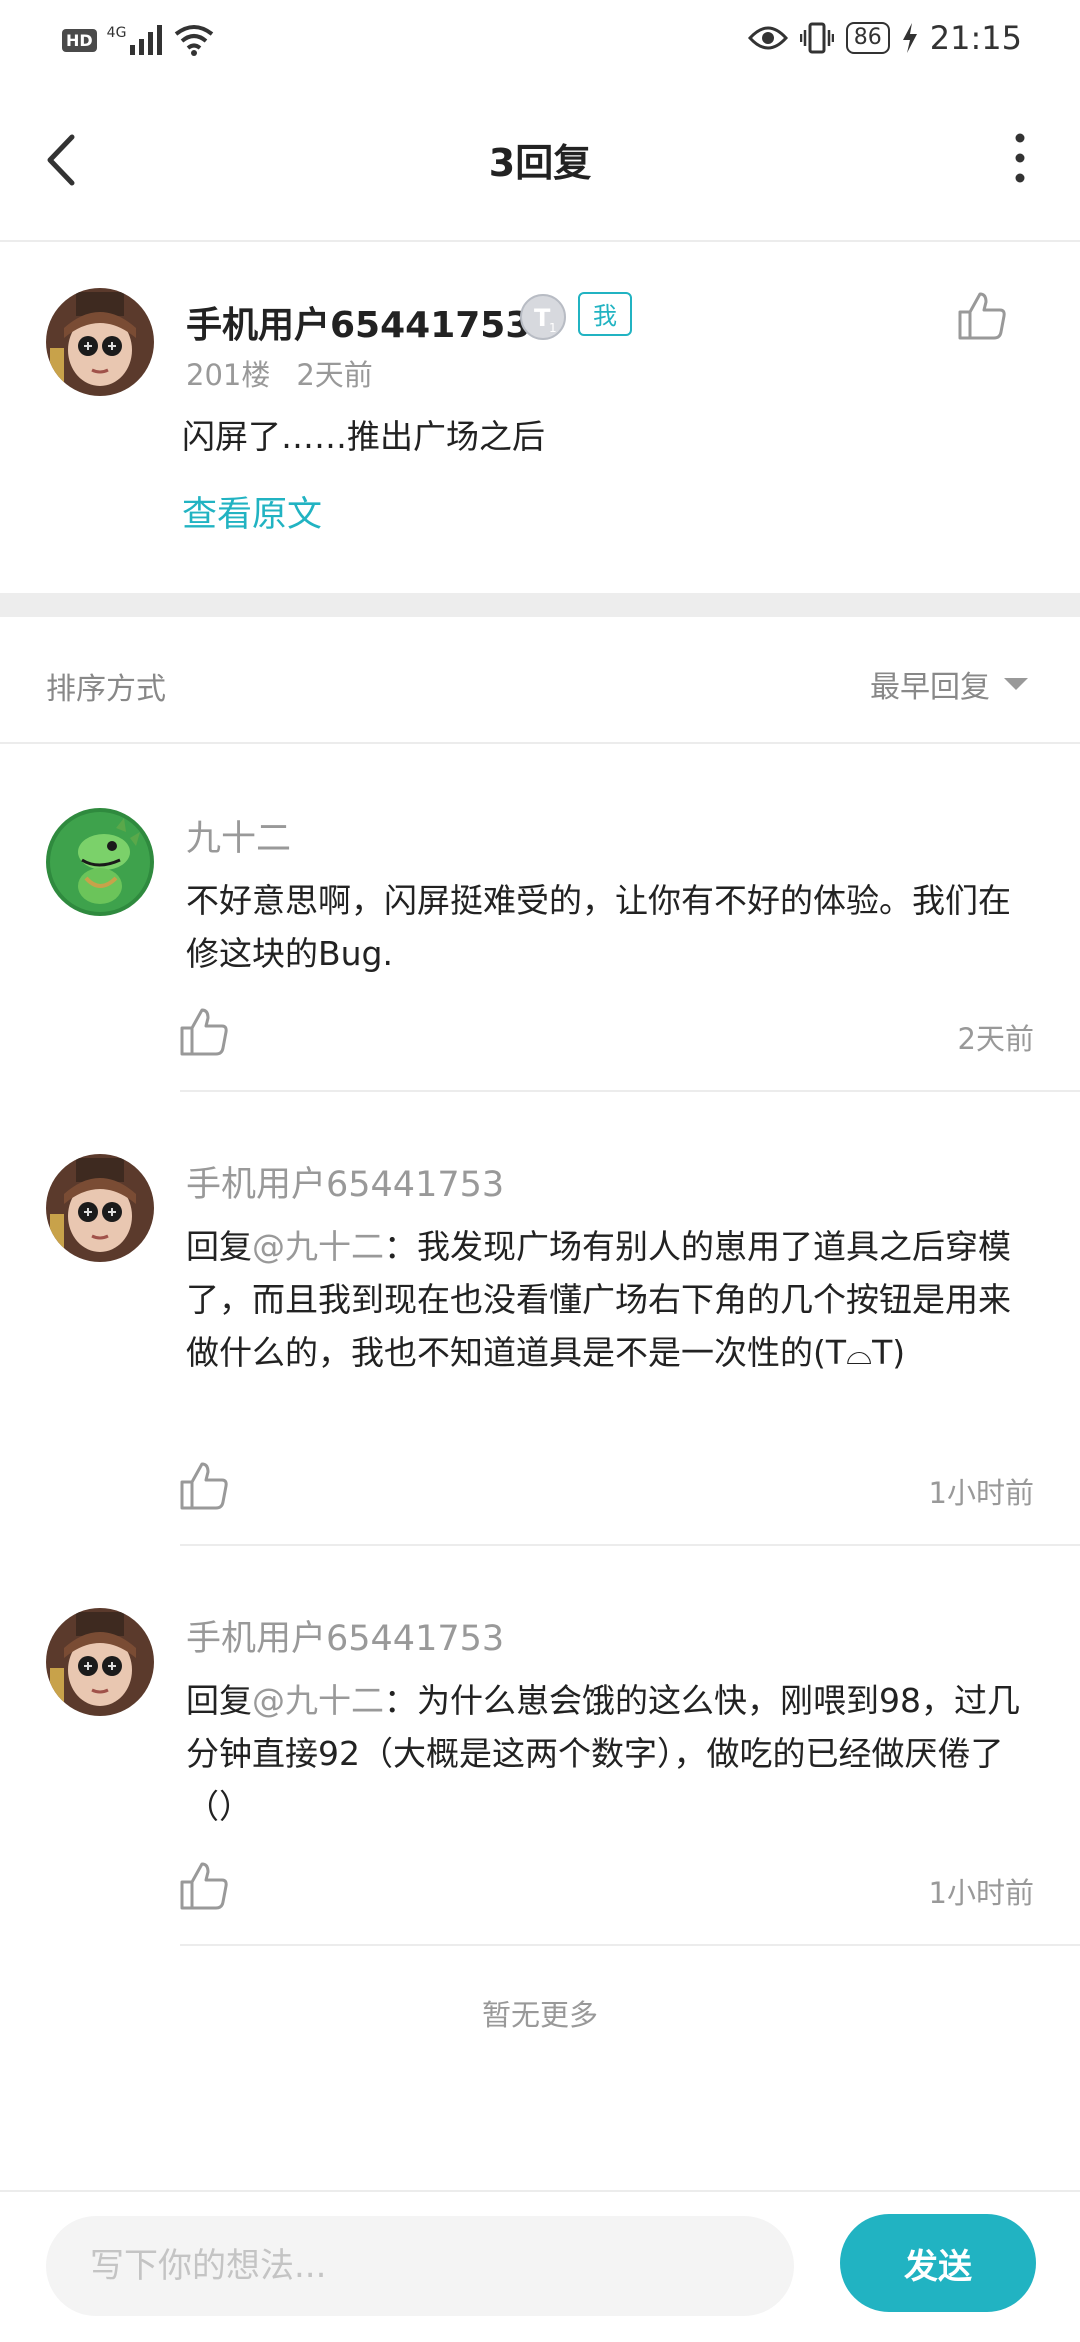  I want to click on reply-text: 不好意思啊，闪屏挺难受的，让你有不好的体验。我们在修这块的Bug., so click(598, 927).